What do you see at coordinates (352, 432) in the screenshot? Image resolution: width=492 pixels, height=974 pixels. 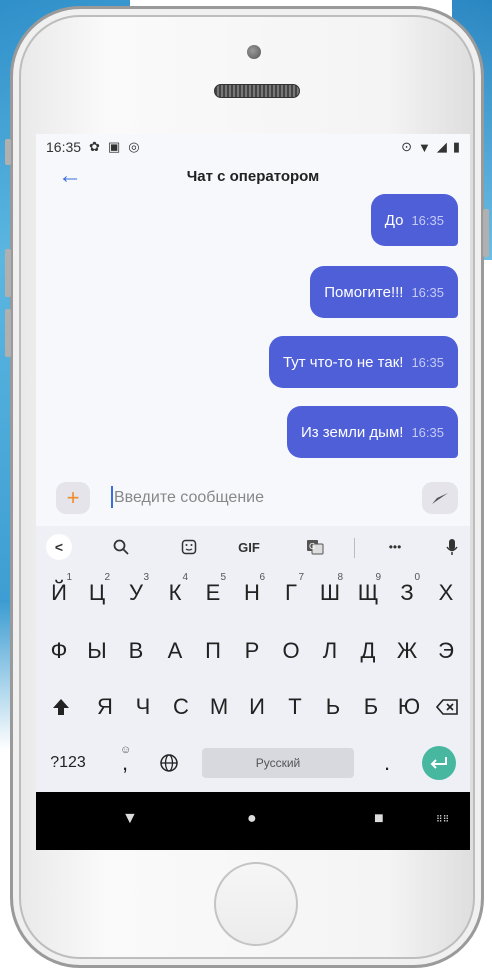 I see `message-text: Из земли дым!` at bounding box center [352, 432].